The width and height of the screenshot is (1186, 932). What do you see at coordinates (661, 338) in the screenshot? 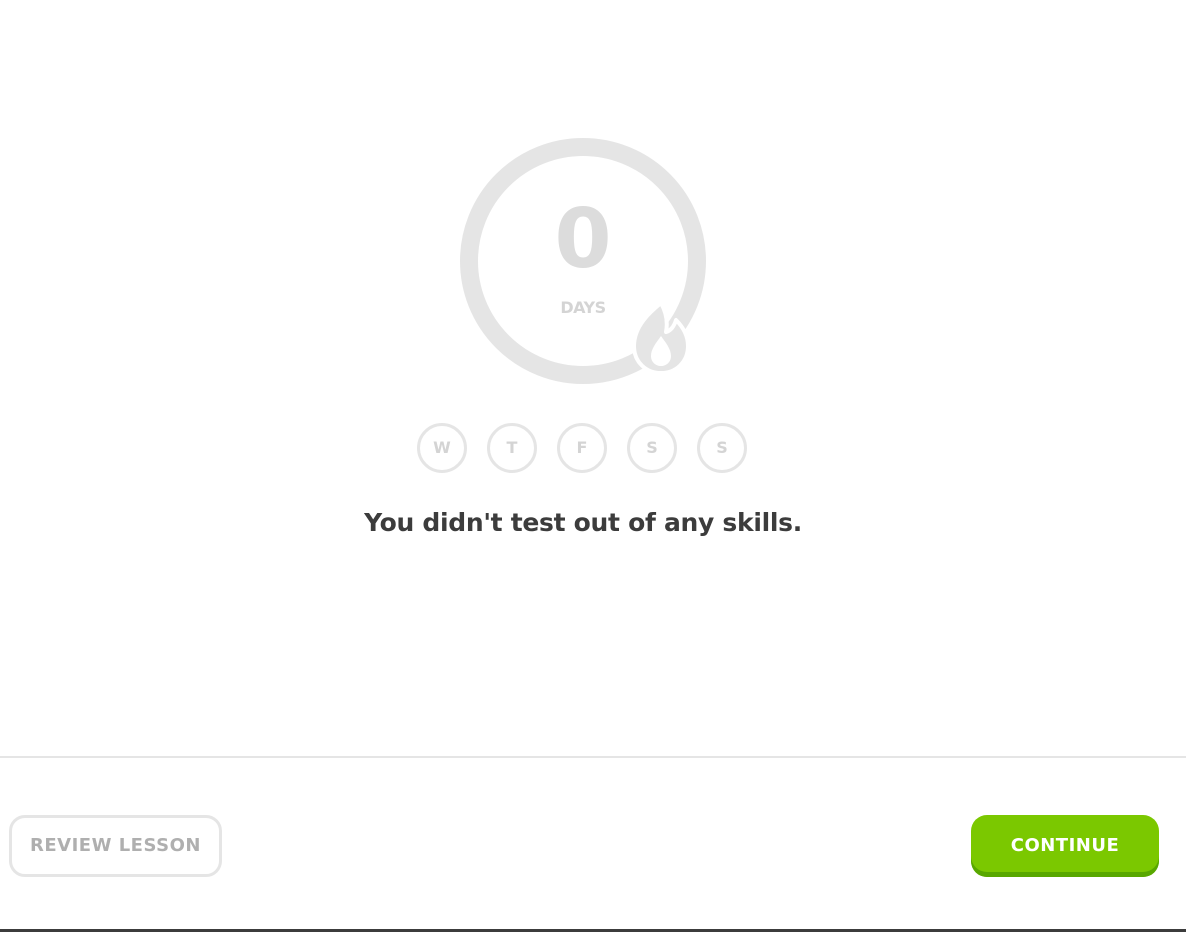
I see `flame-icon` at bounding box center [661, 338].